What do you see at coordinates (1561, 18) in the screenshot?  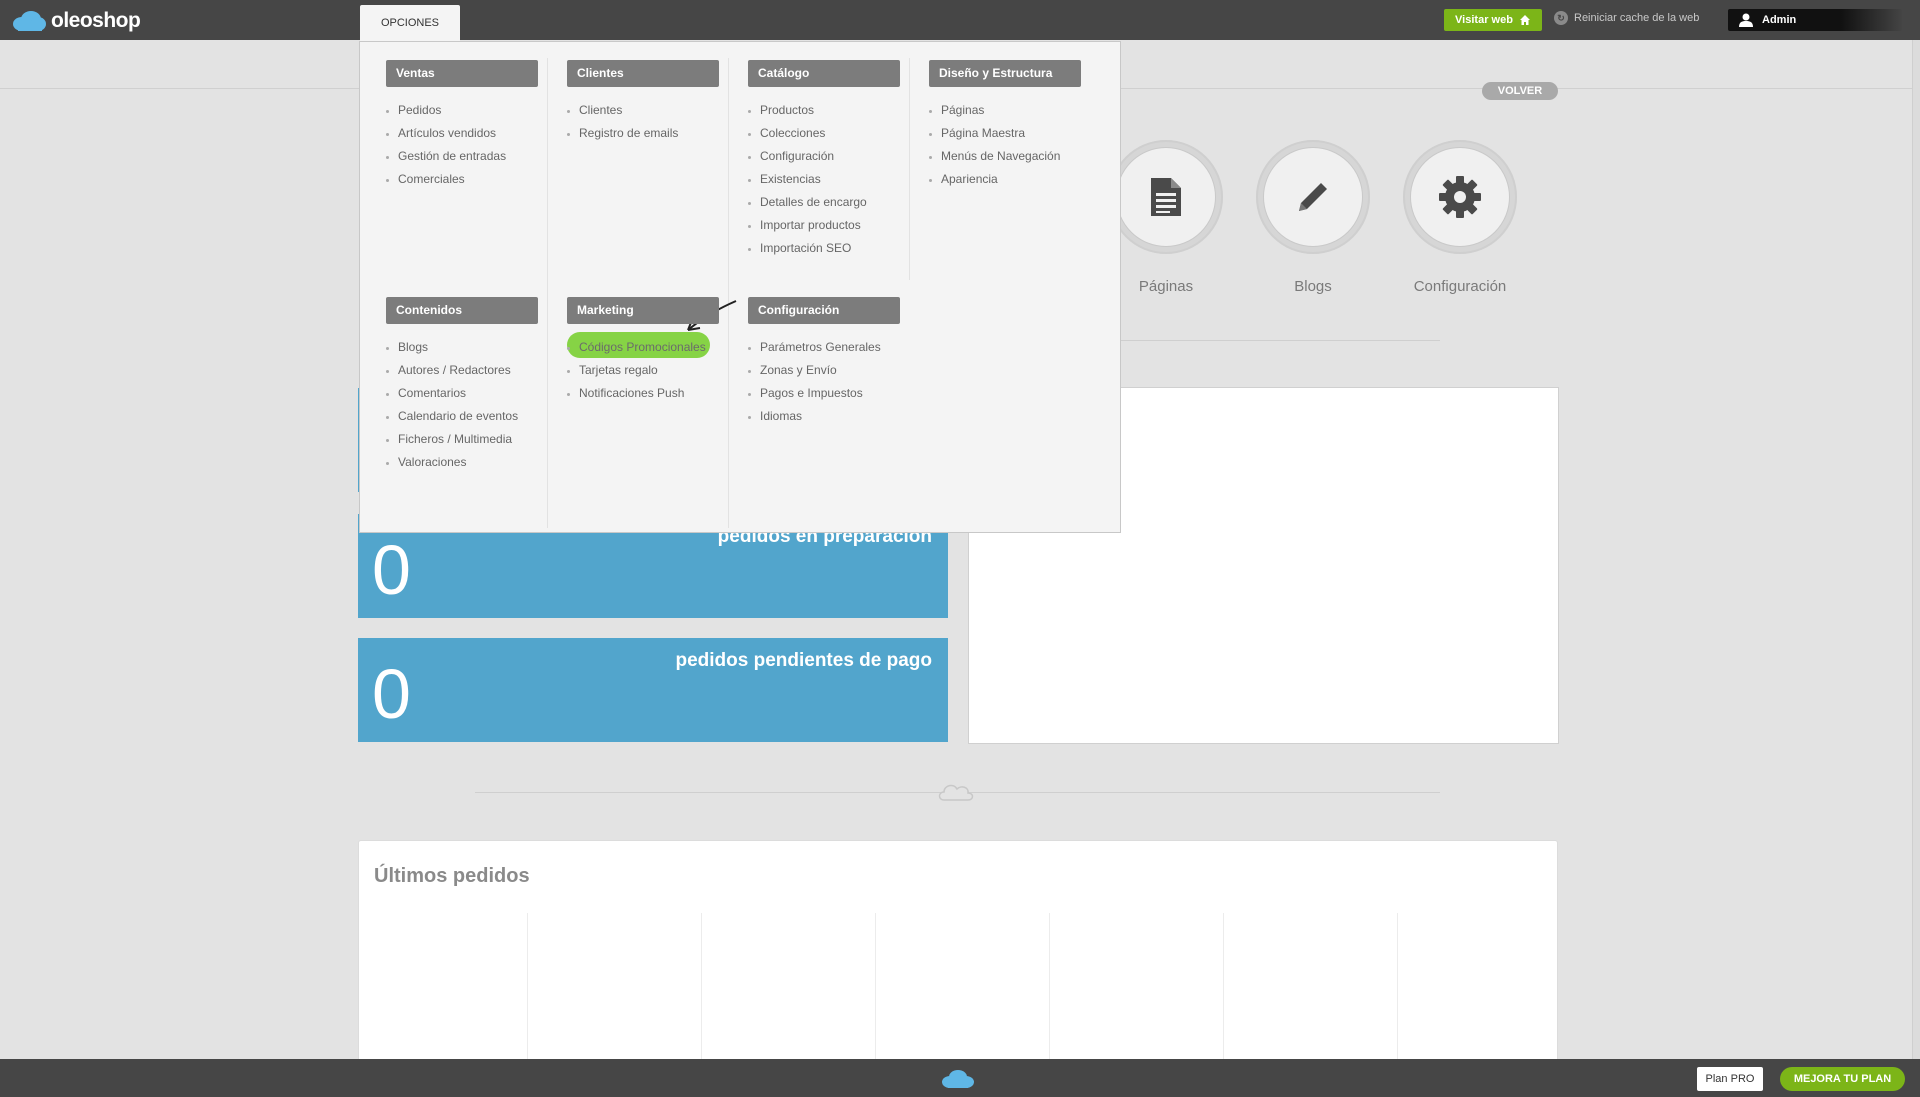 I see `refresh-icon: ↻` at bounding box center [1561, 18].